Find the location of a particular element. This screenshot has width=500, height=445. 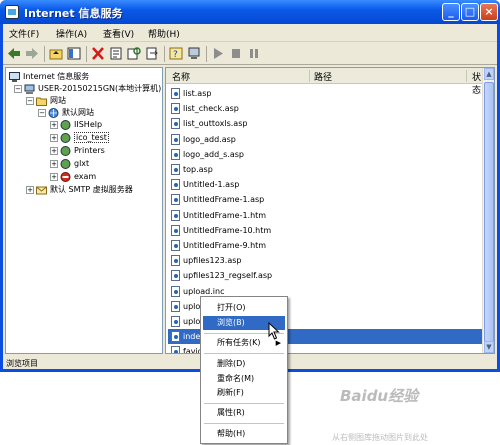

computer-node-icon is located at coordinates (29, 89).